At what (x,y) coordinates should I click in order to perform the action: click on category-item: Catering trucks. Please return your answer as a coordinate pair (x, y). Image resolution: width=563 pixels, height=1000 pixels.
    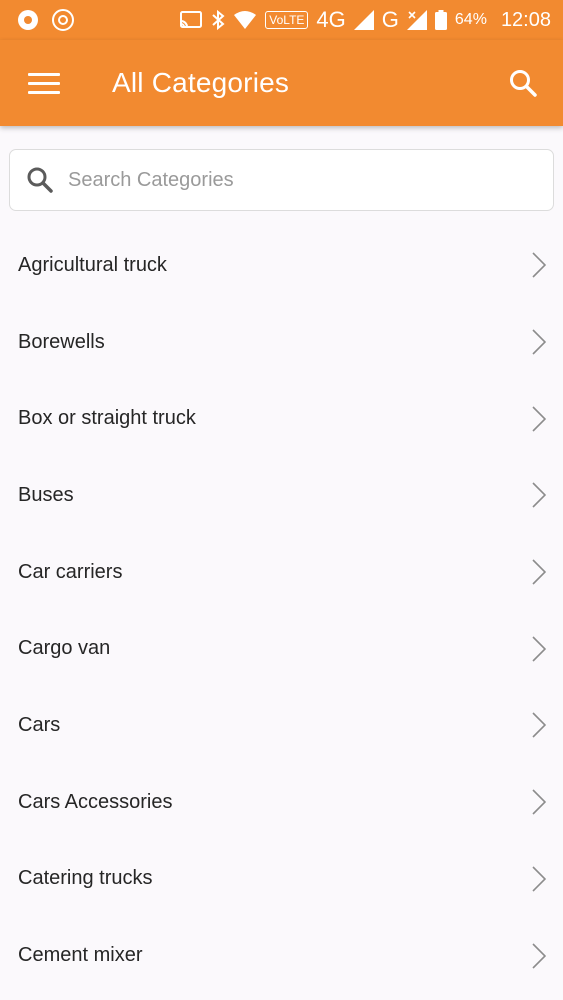
    Looking at the image, I should click on (281, 879).